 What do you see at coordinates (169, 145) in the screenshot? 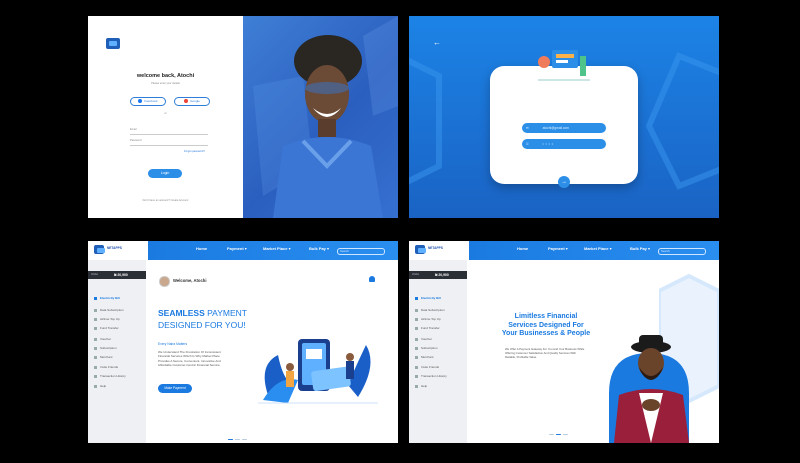
I see `password-field` at bounding box center [169, 145].